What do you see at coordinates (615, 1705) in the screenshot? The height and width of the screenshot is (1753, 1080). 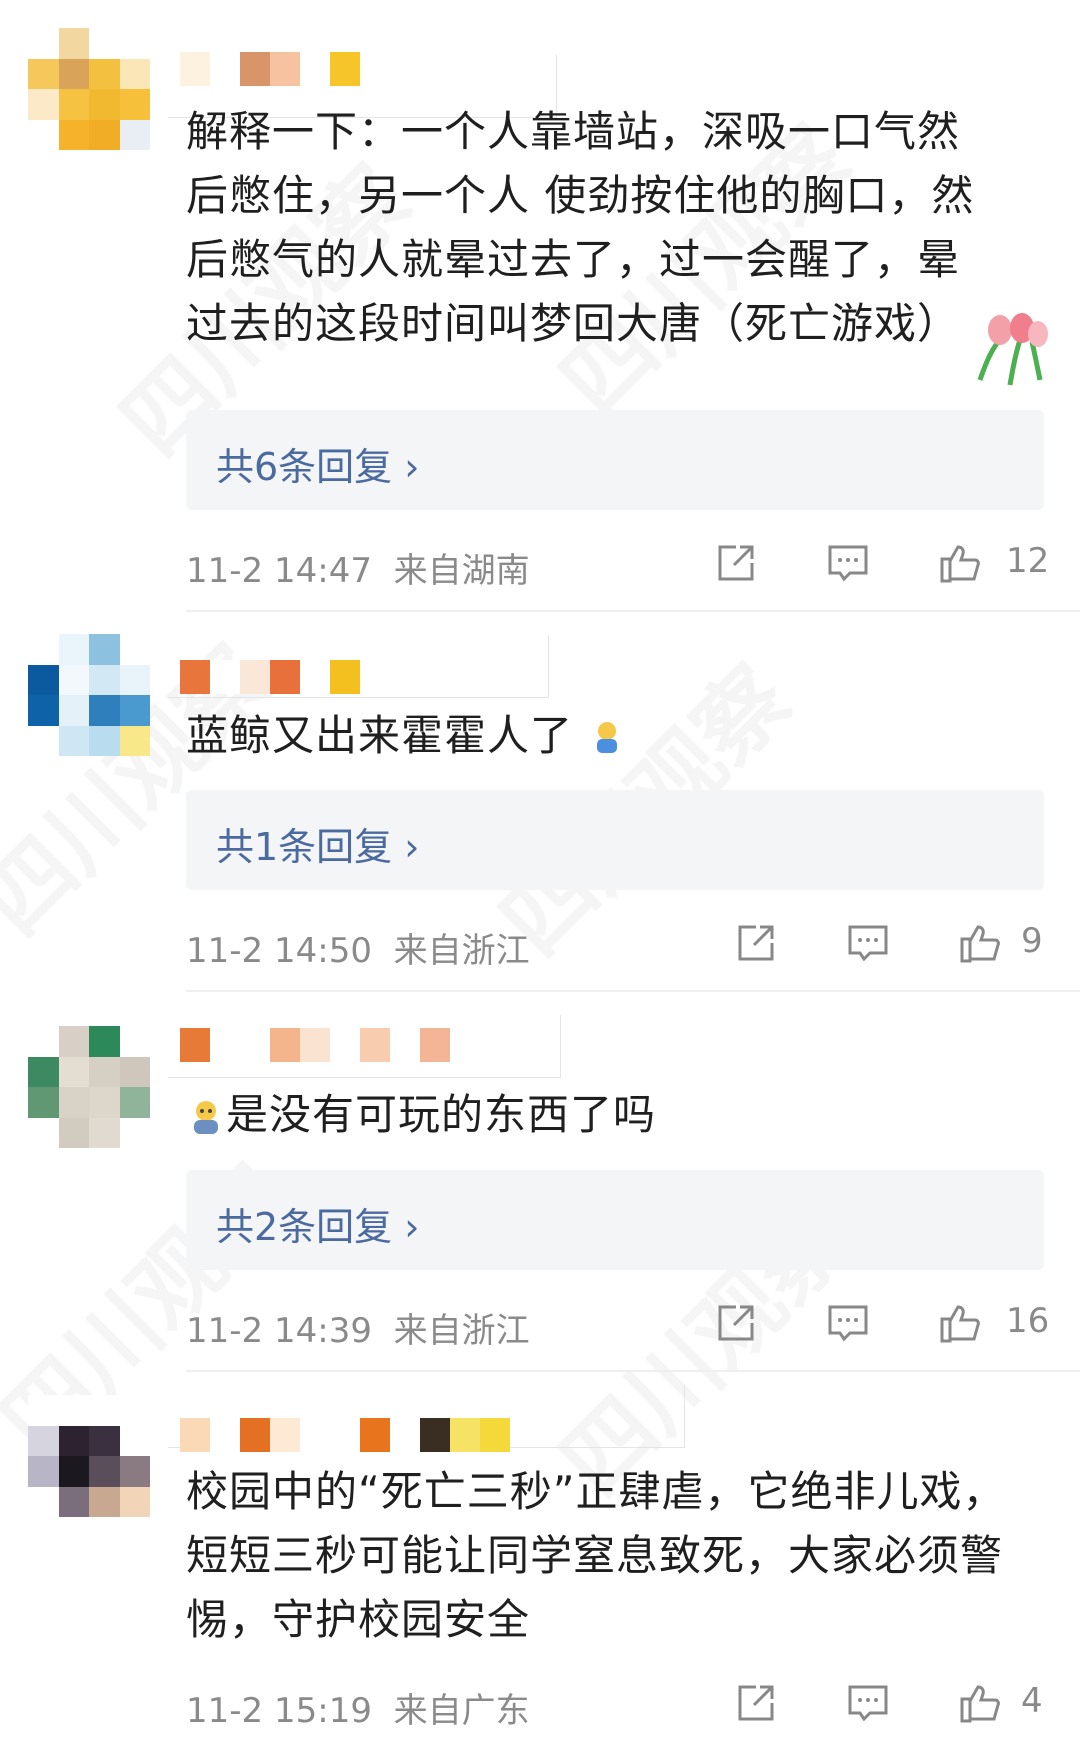 I see `comment-meta: 11-2 15:19 来自广东 4` at bounding box center [615, 1705].